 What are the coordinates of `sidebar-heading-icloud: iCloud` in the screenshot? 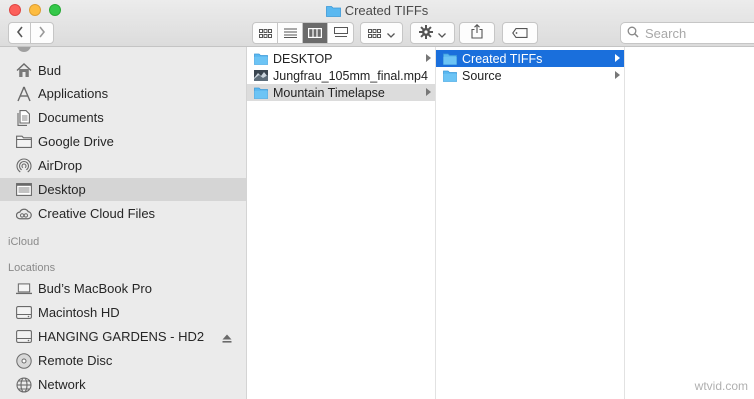 It's located at (24, 242).